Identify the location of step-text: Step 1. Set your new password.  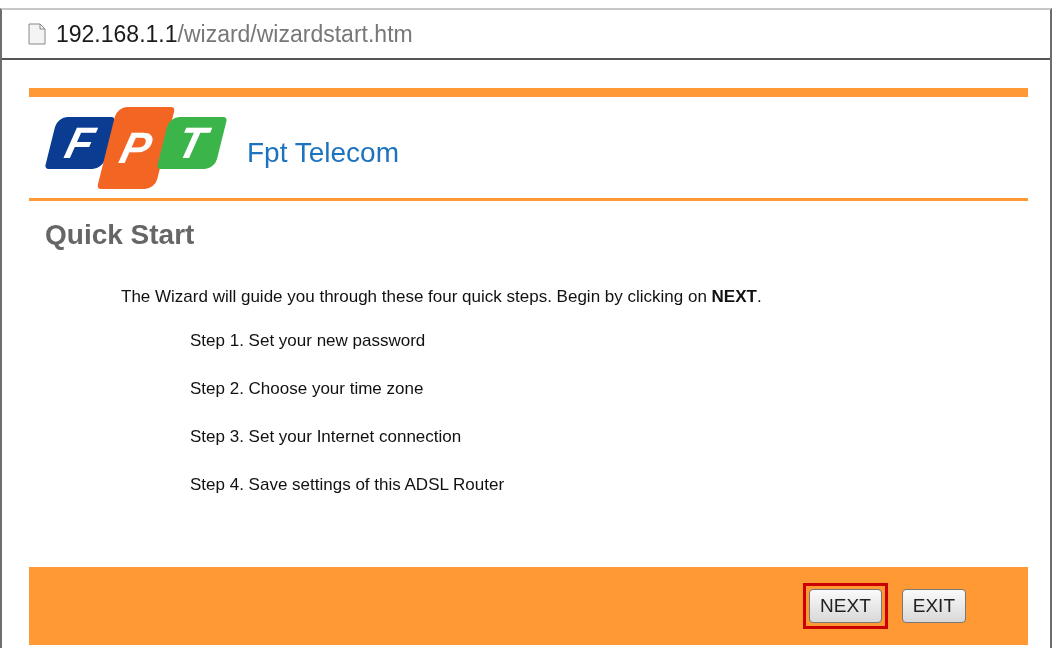
(308, 341).